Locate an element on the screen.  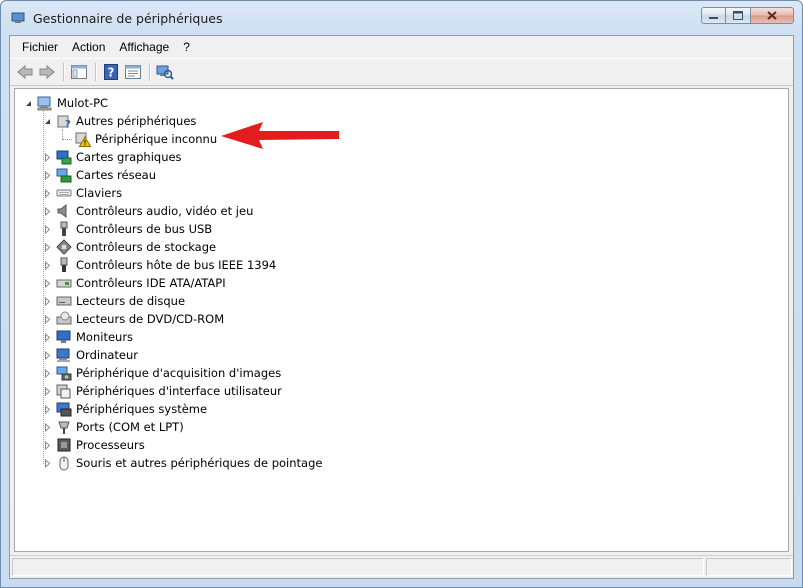
help-icon: ? is located at coordinates (111, 72).